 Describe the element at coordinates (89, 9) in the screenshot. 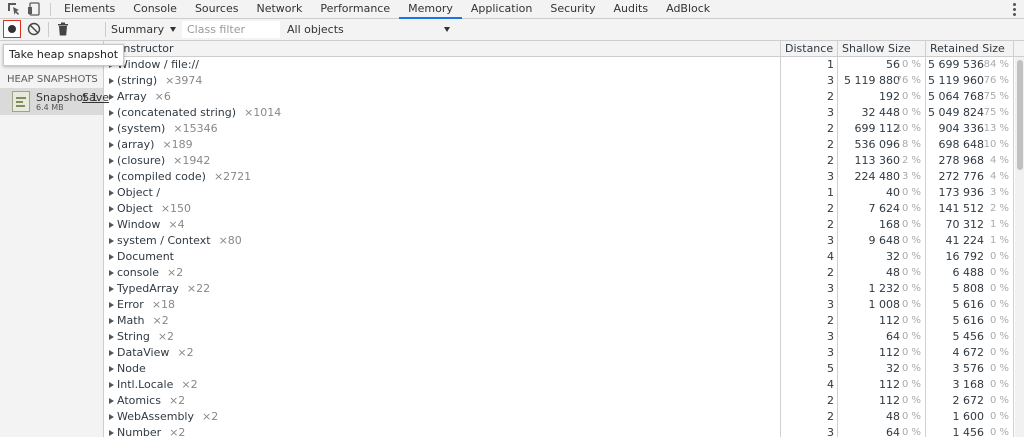

I see `tab-elements: Elements` at that location.